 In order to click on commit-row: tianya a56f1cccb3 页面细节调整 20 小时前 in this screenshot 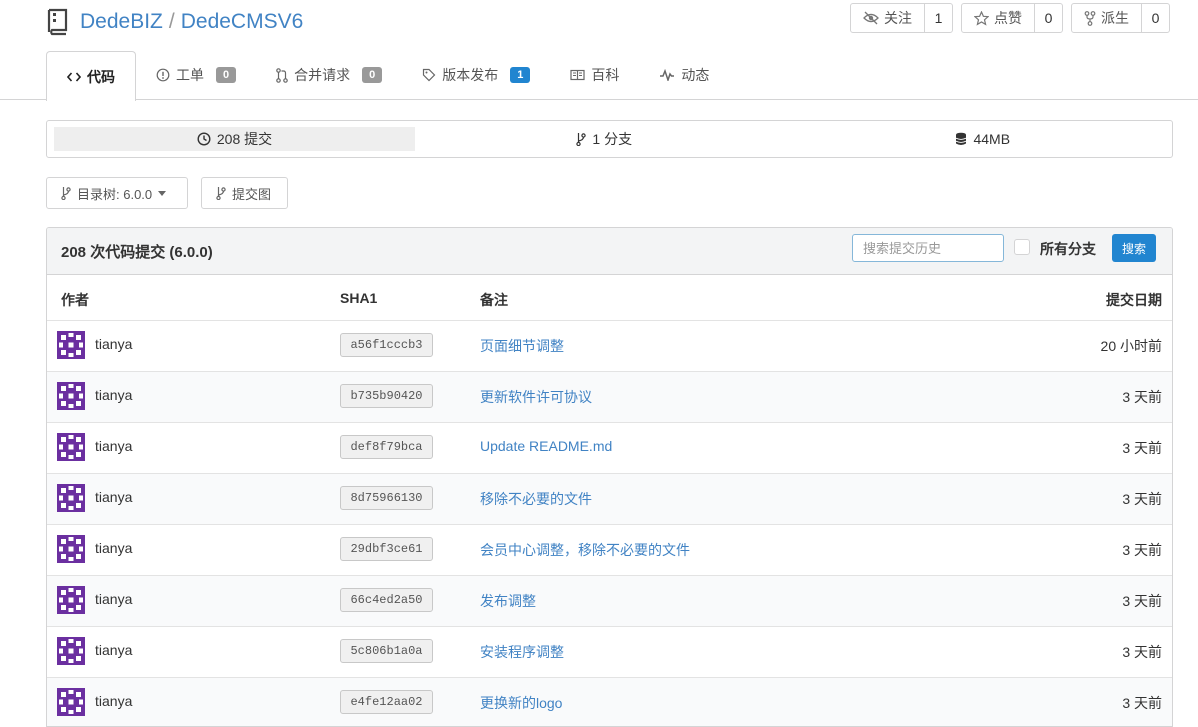, I will do `click(609, 346)`.